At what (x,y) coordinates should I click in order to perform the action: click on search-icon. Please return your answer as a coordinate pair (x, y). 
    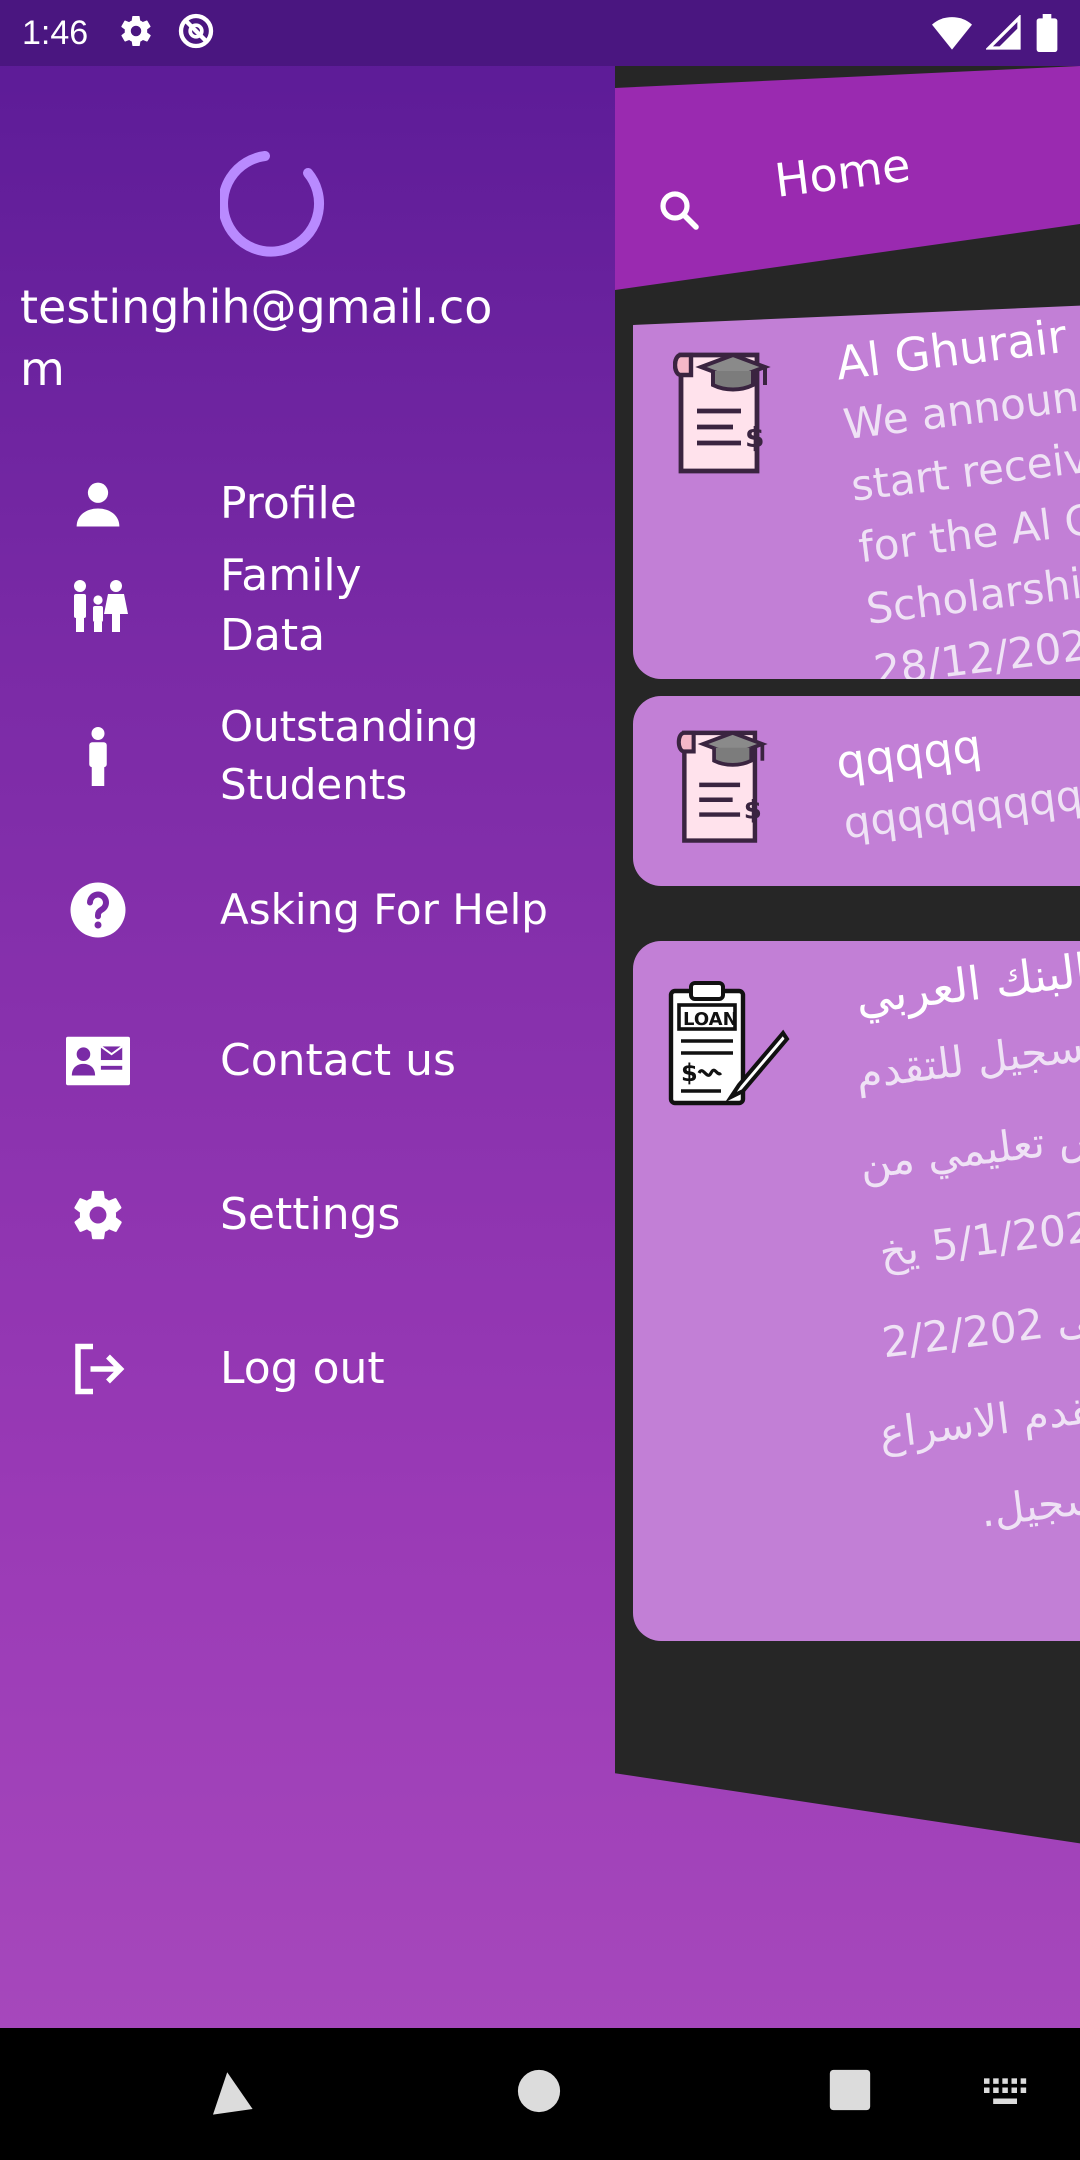
    Looking at the image, I should click on (679, 212).